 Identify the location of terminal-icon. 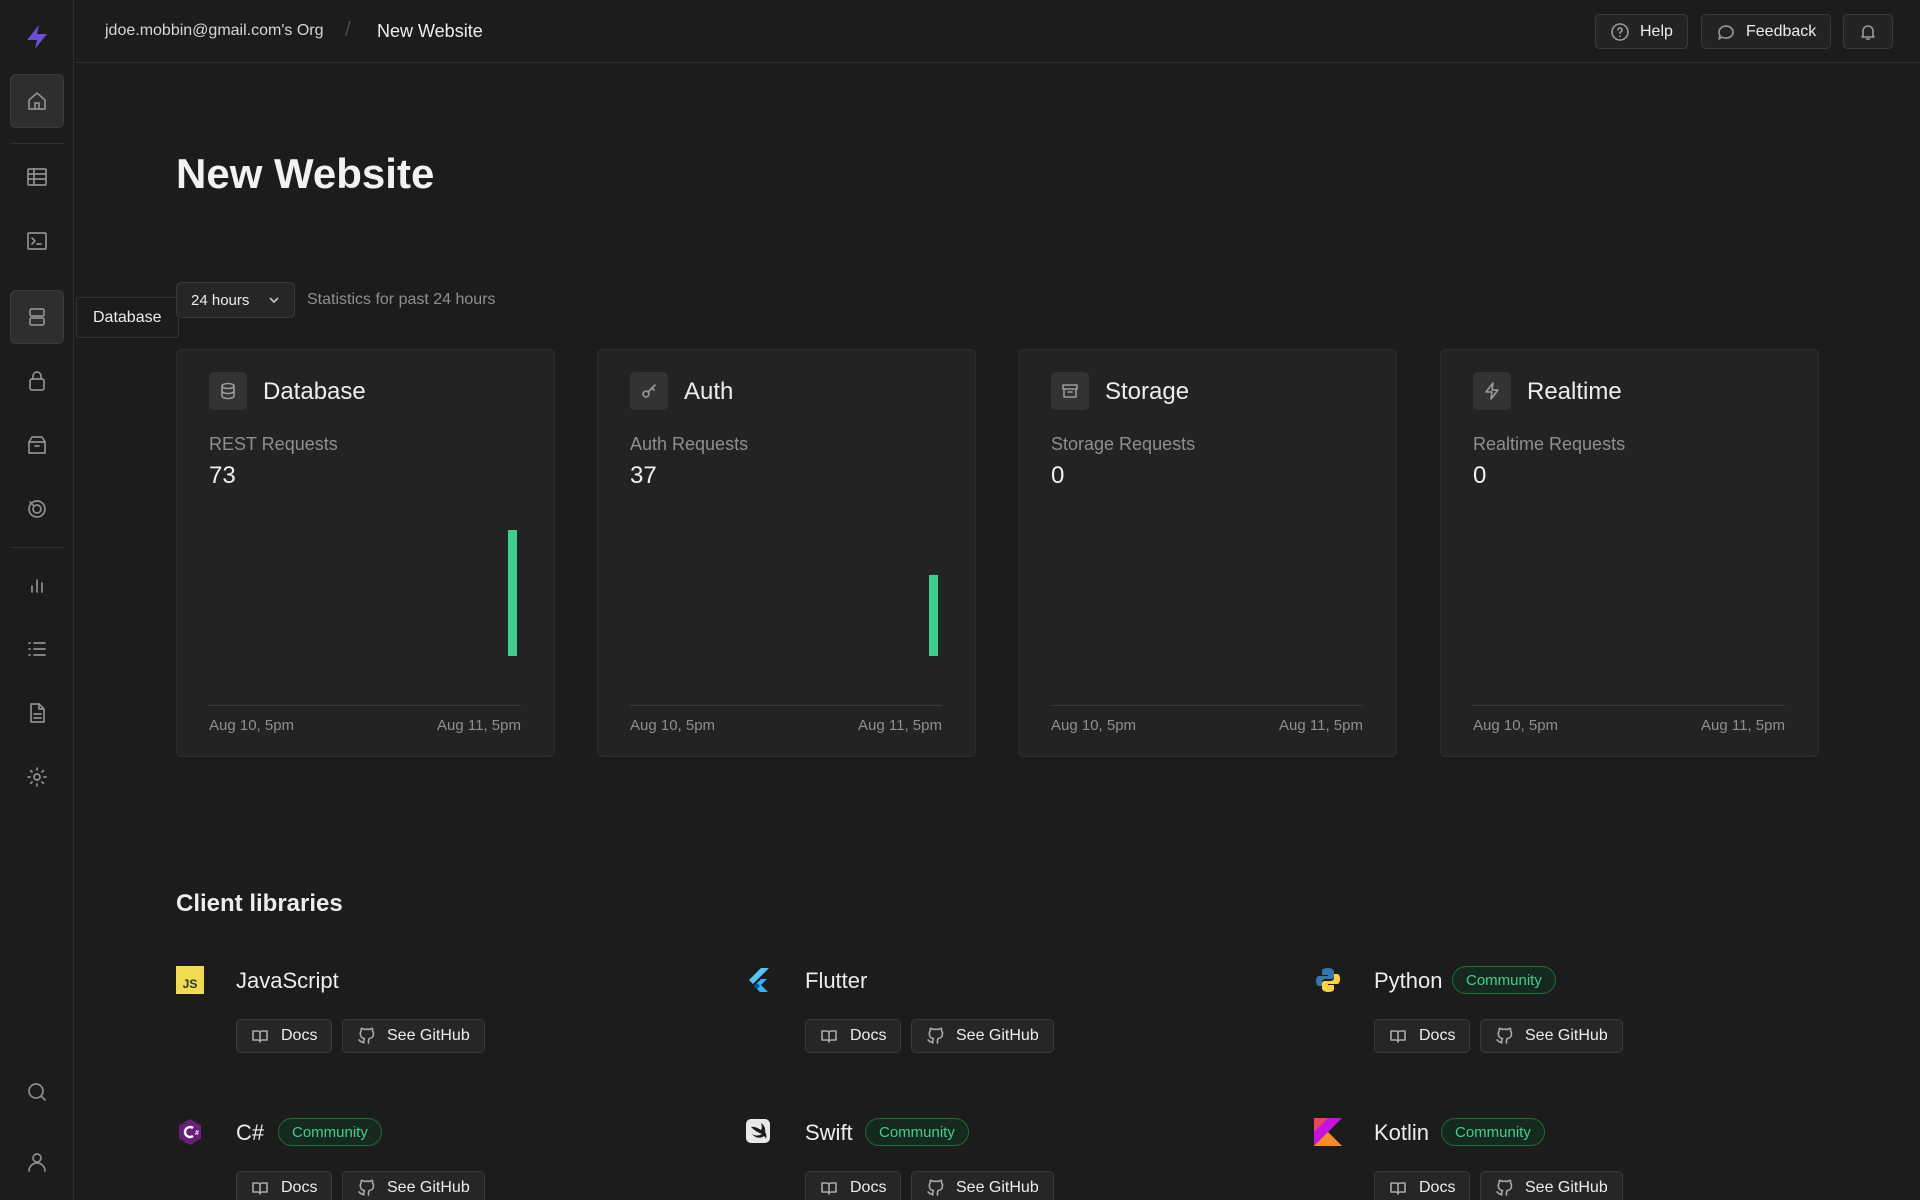
(37, 241).